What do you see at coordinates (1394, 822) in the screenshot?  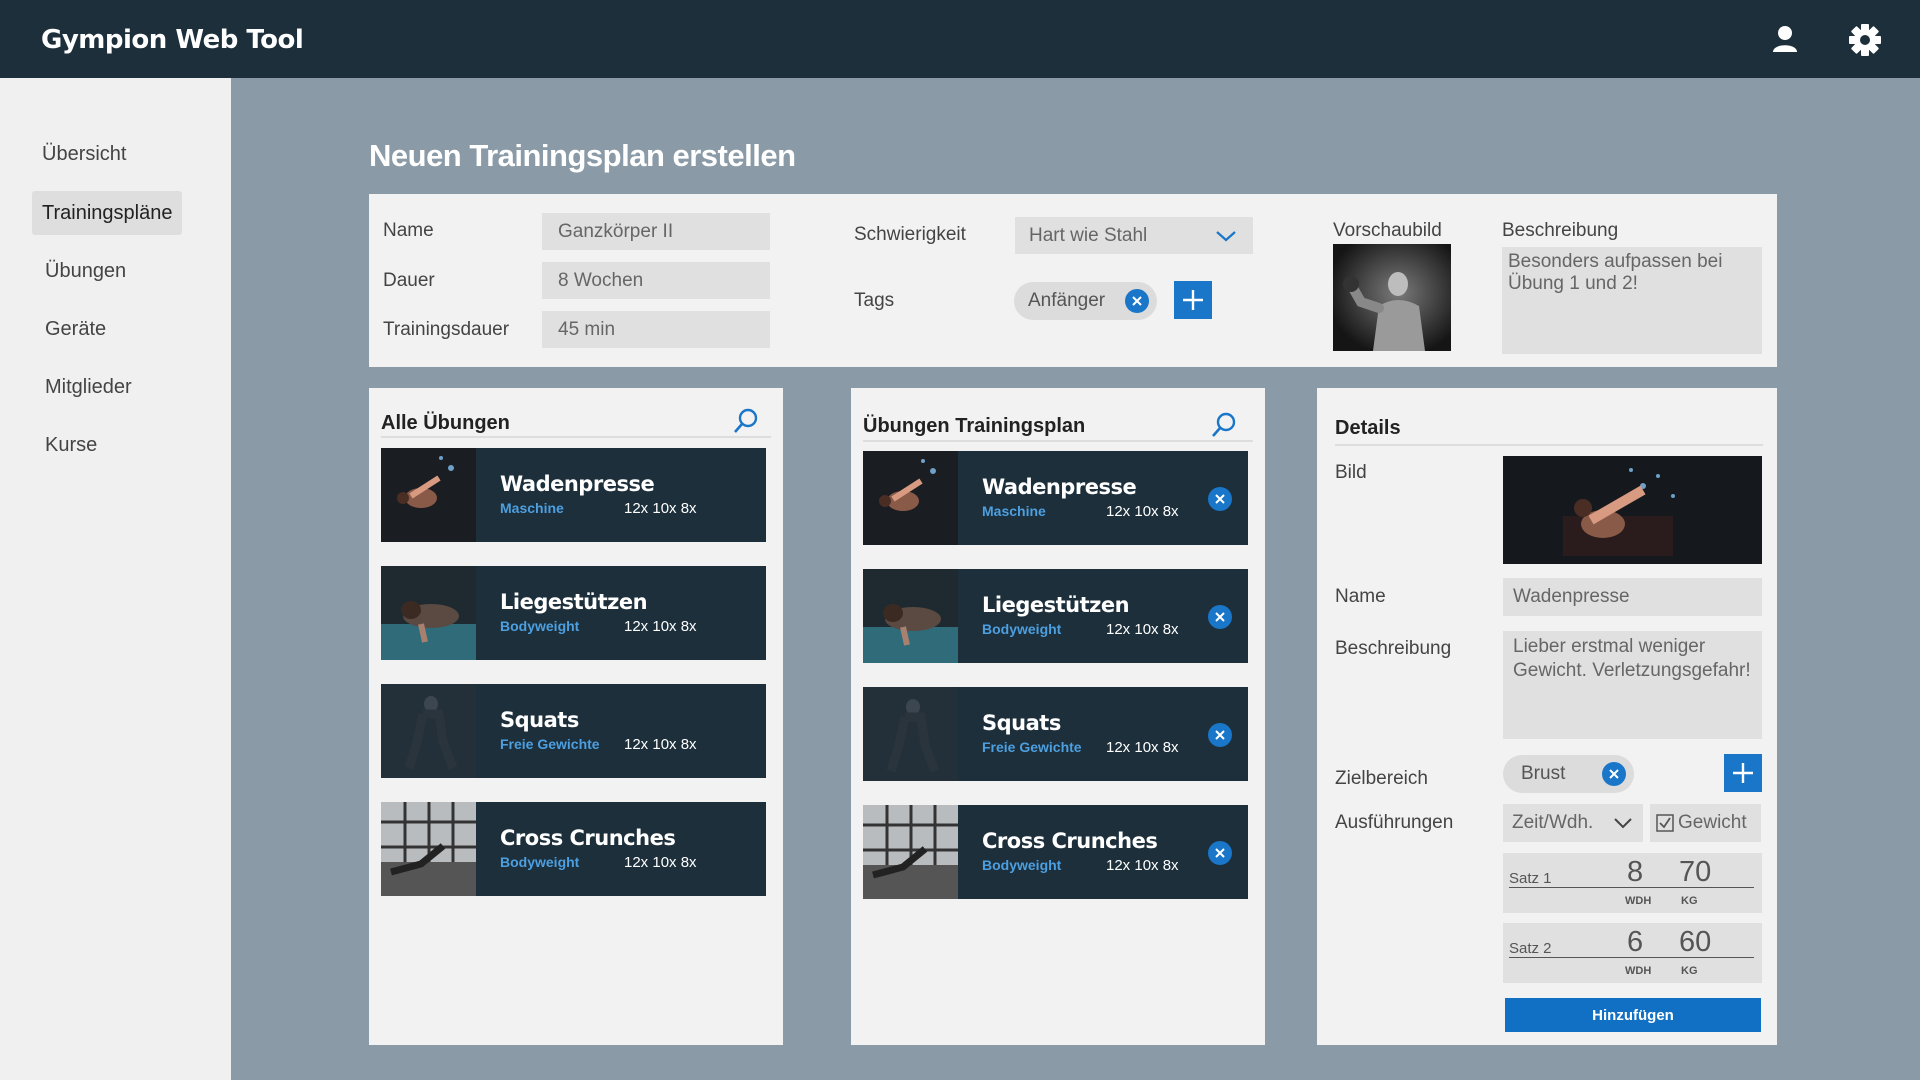 I see `executions-label: Ausführungen` at bounding box center [1394, 822].